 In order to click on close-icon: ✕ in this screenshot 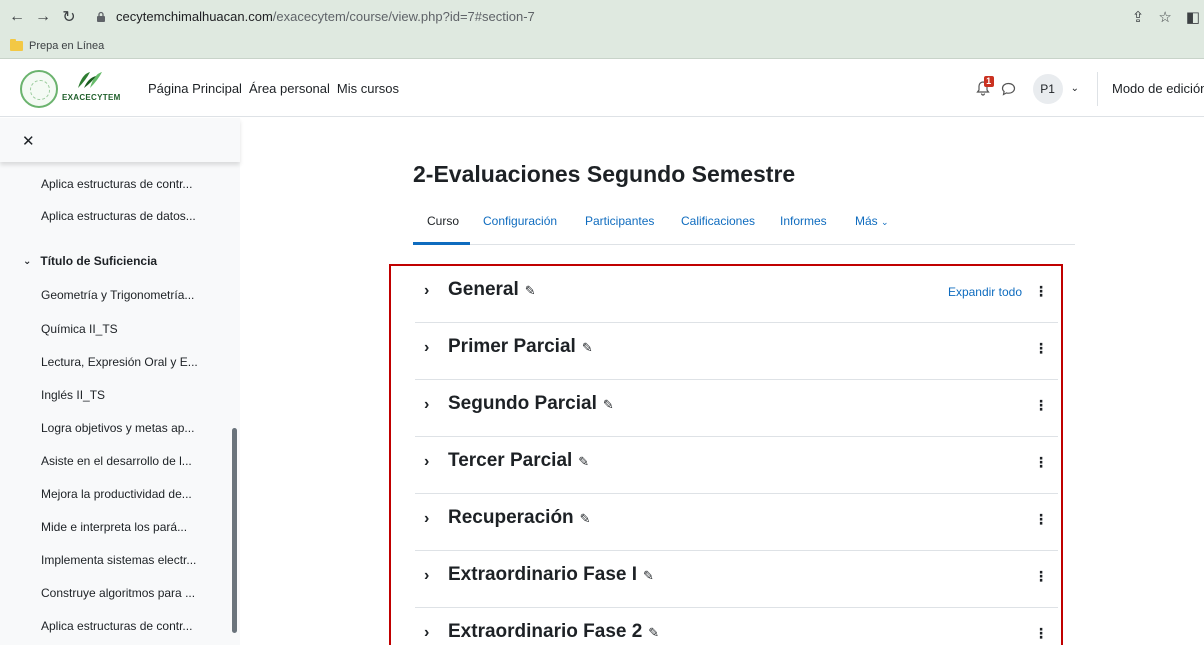, I will do `click(28, 141)`.